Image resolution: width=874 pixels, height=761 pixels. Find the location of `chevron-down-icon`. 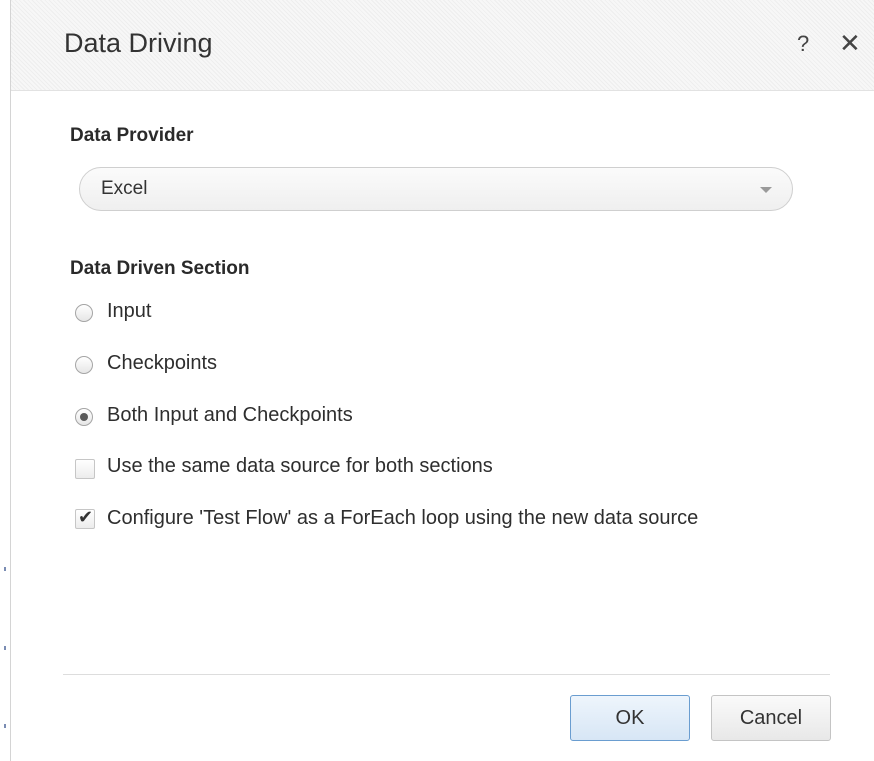

chevron-down-icon is located at coordinates (766, 190).